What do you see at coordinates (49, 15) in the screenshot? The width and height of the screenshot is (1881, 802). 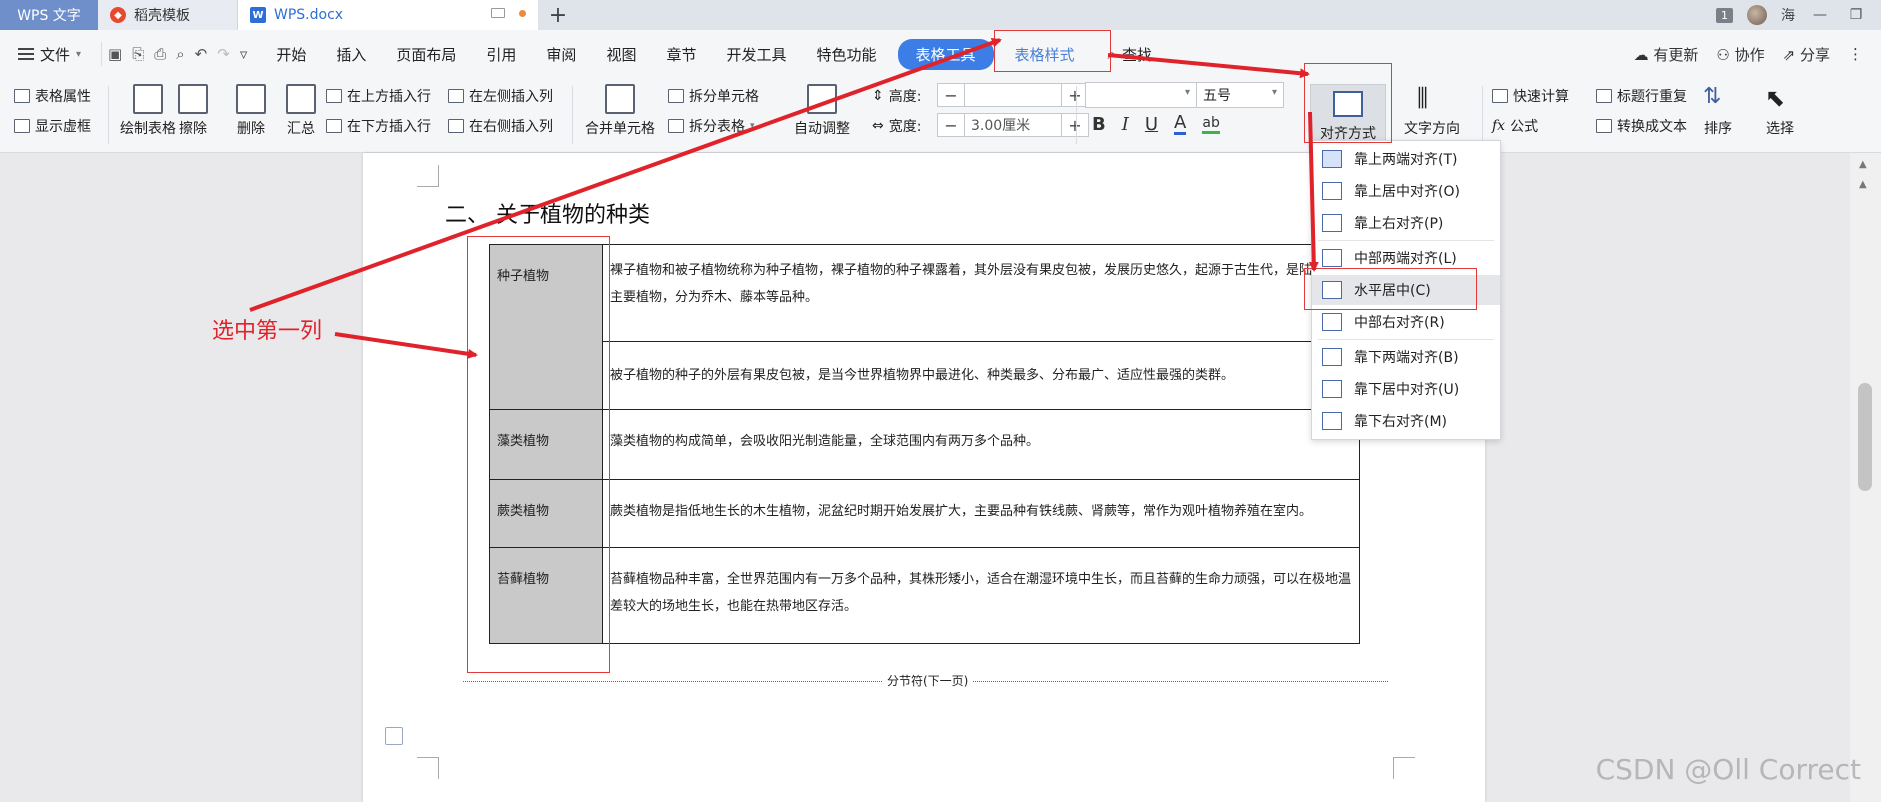 I see `app-tab: WPS 文字` at bounding box center [49, 15].